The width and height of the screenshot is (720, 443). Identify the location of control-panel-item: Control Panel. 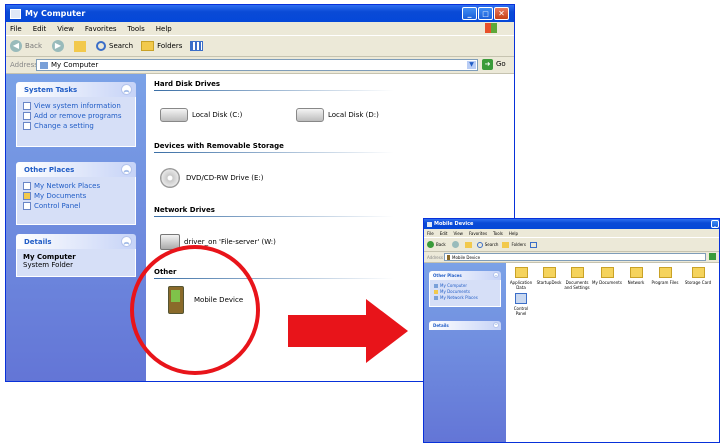
(521, 304).